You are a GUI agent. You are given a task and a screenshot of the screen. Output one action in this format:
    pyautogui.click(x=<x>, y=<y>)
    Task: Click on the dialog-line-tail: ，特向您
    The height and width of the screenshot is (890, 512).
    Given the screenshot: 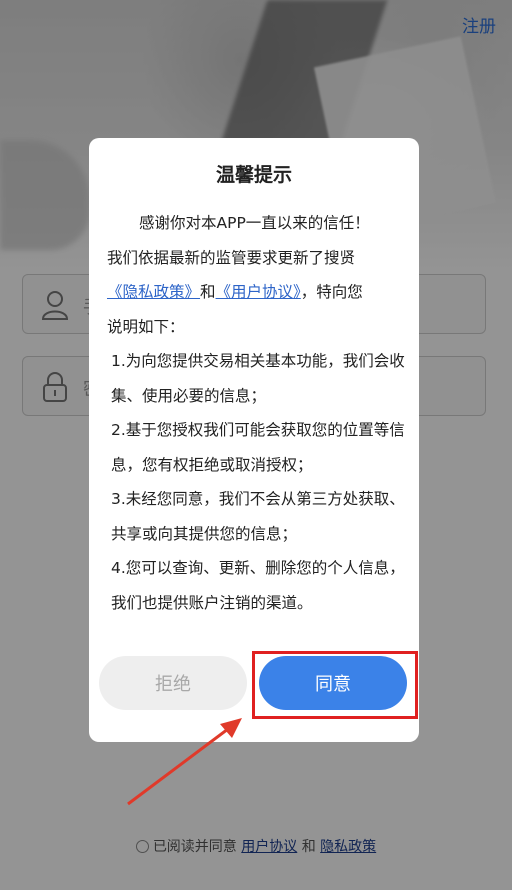 What is the action you would take?
    pyautogui.click(x=331, y=292)
    